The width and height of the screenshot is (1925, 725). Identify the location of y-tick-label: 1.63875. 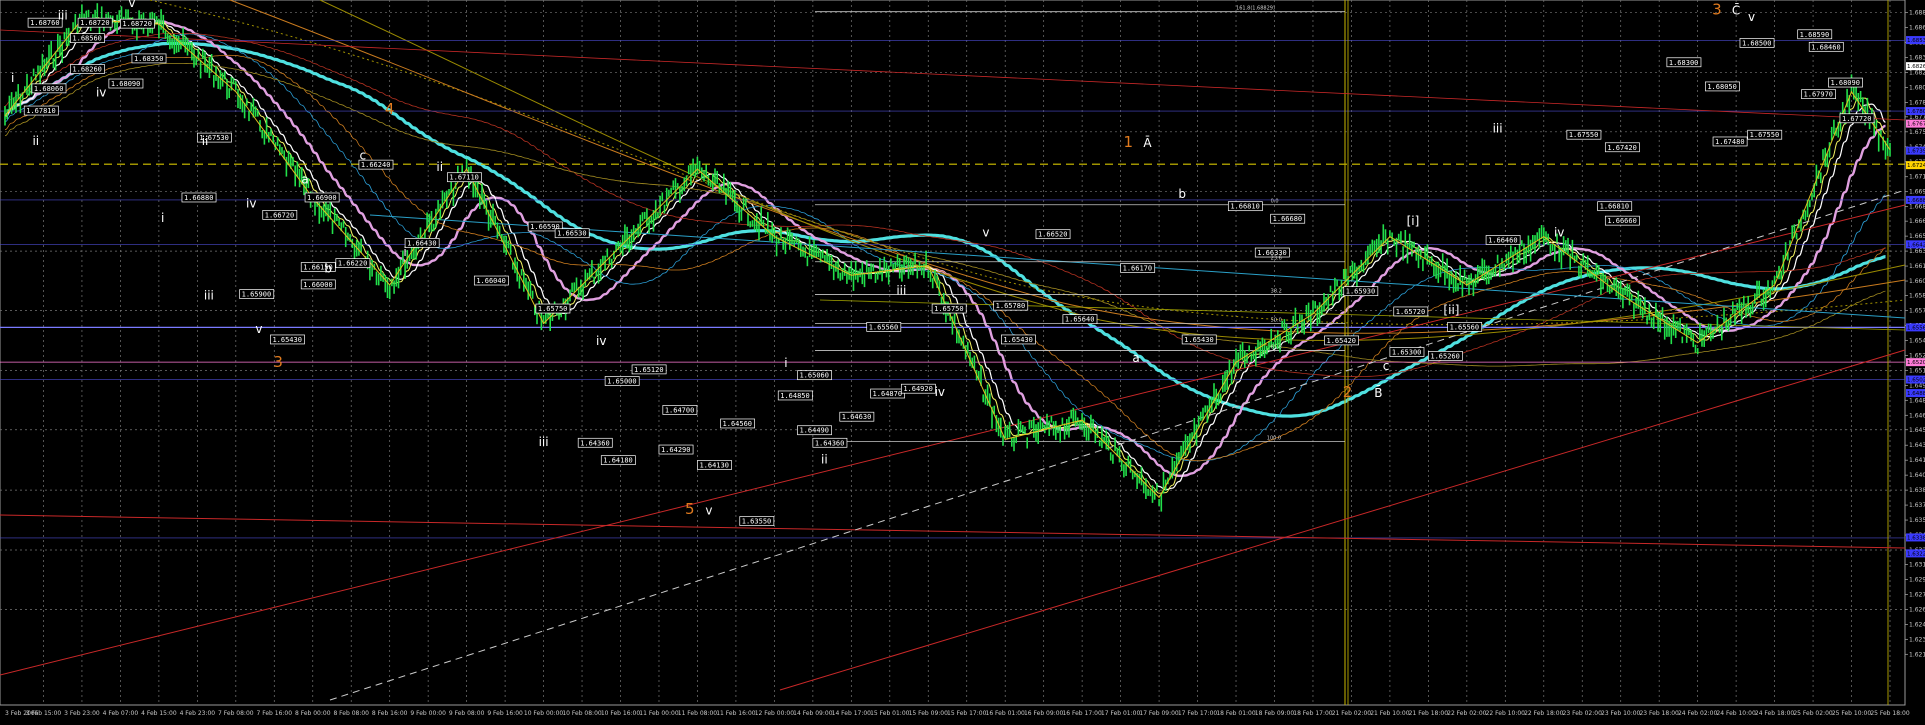
(1917, 490).